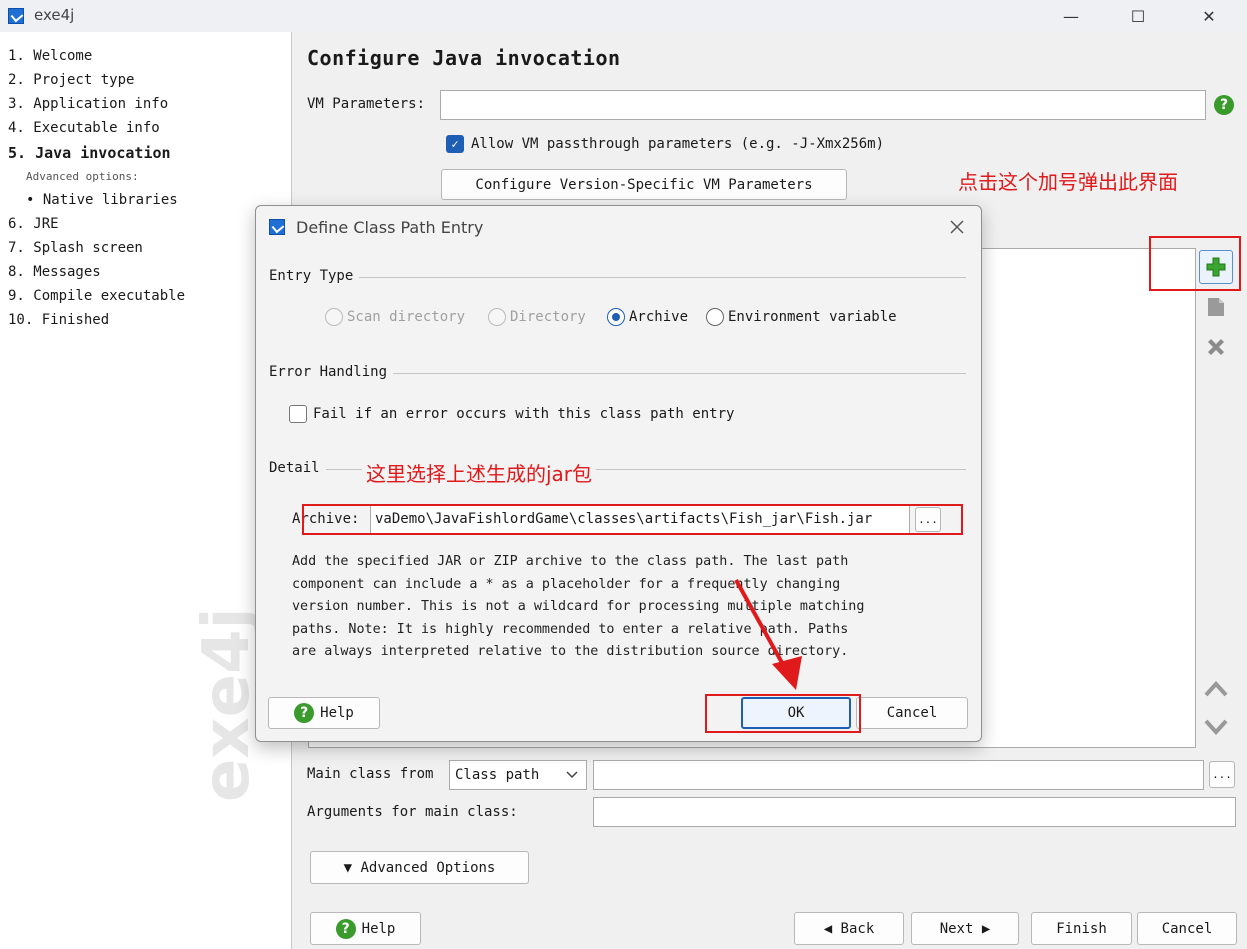 The width and height of the screenshot is (1247, 949). I want to click on finish-button: Finish, so click(1081, 928).